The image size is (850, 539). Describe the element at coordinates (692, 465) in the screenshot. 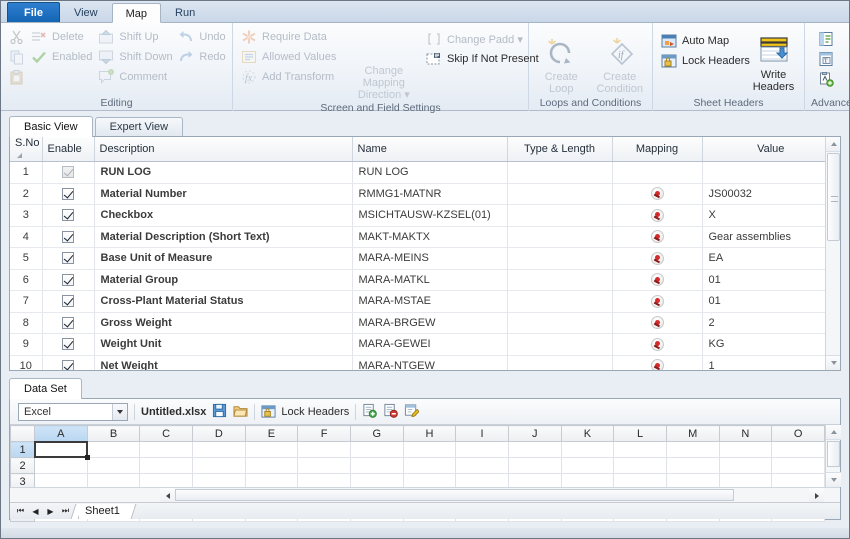

I see `cell-m2` at that location.